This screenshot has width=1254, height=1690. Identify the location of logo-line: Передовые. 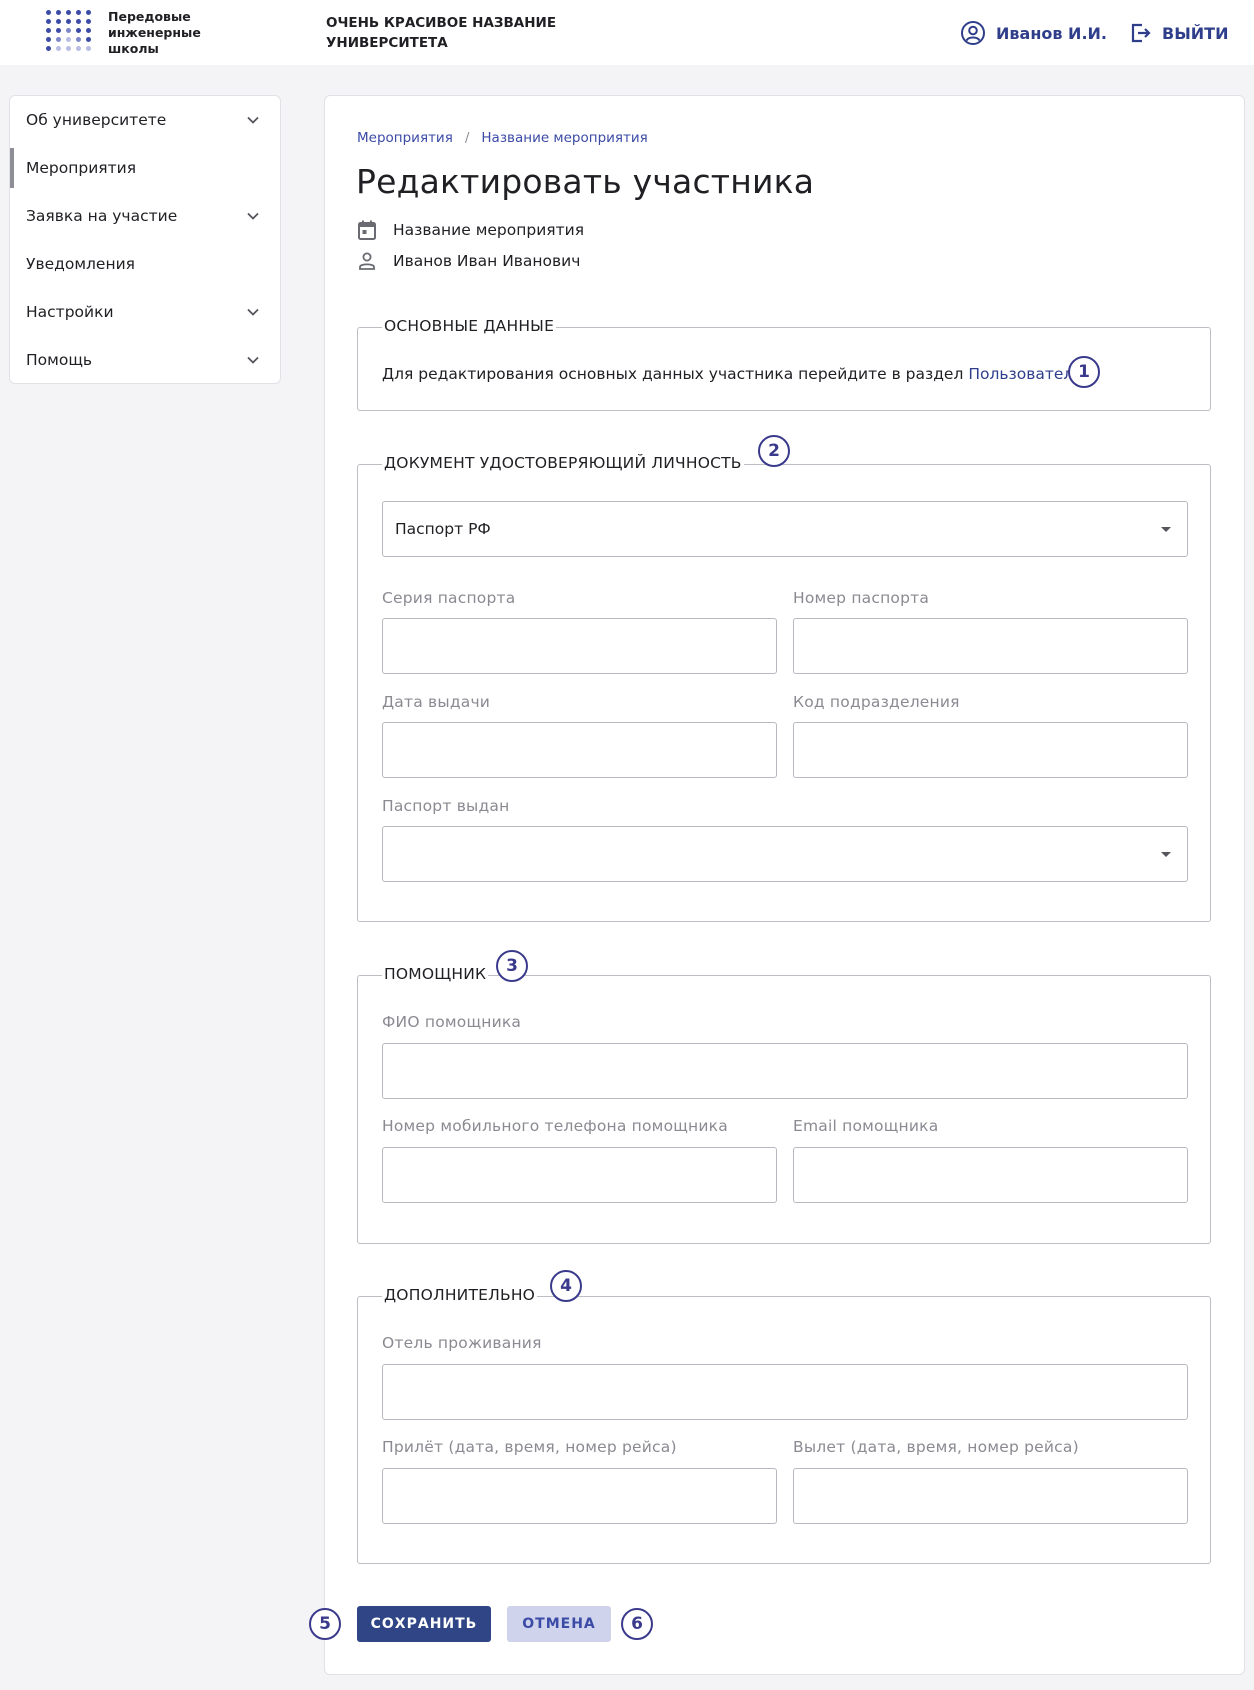
(149, 16).